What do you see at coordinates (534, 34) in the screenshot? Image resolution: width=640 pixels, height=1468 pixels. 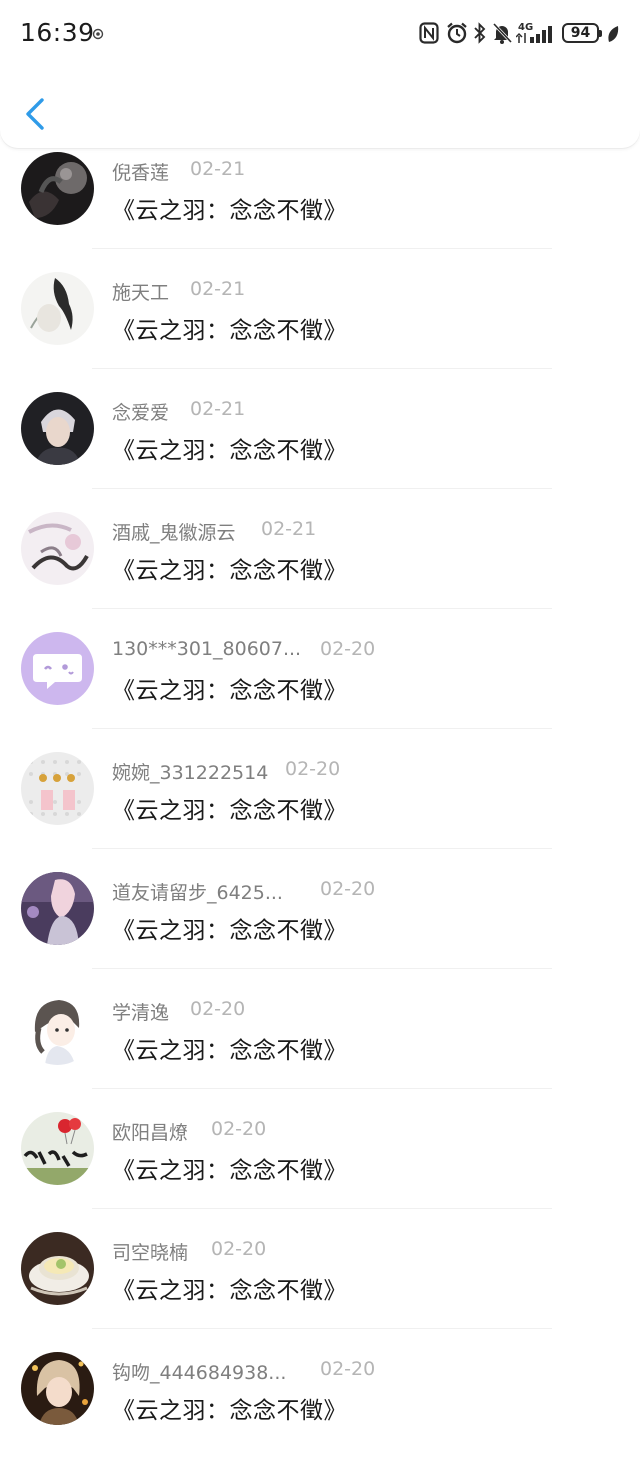 I see `signal-icon` at bounding box center [534, 34].